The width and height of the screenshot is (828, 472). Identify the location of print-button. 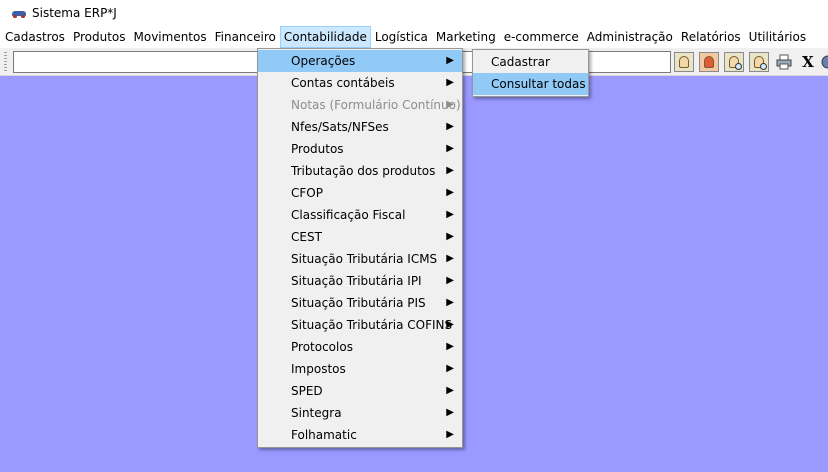
(784, 62).